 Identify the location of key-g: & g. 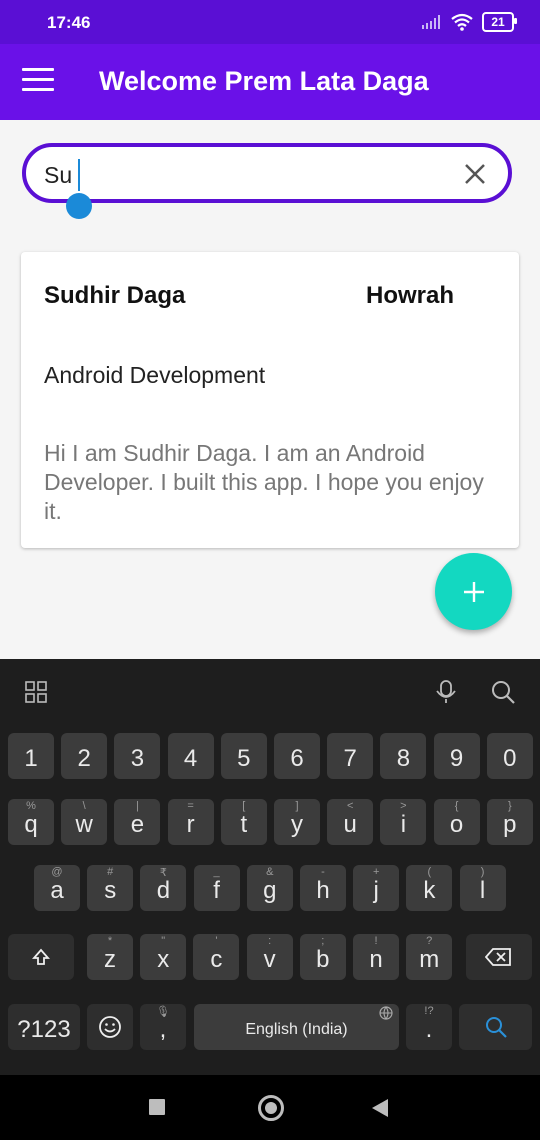
(269, 888).